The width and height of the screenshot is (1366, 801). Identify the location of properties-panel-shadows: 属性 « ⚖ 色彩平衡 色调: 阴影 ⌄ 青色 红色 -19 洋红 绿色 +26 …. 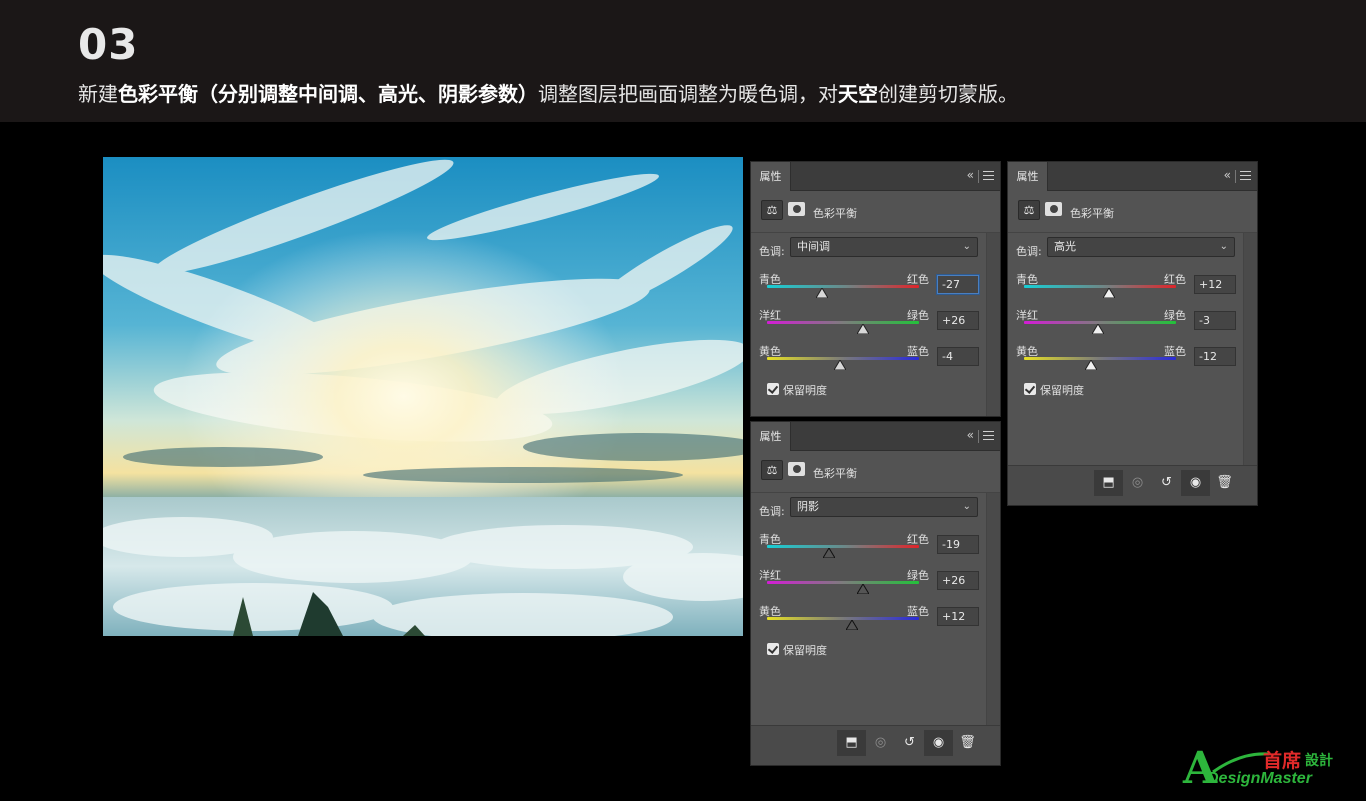
(875, 593).